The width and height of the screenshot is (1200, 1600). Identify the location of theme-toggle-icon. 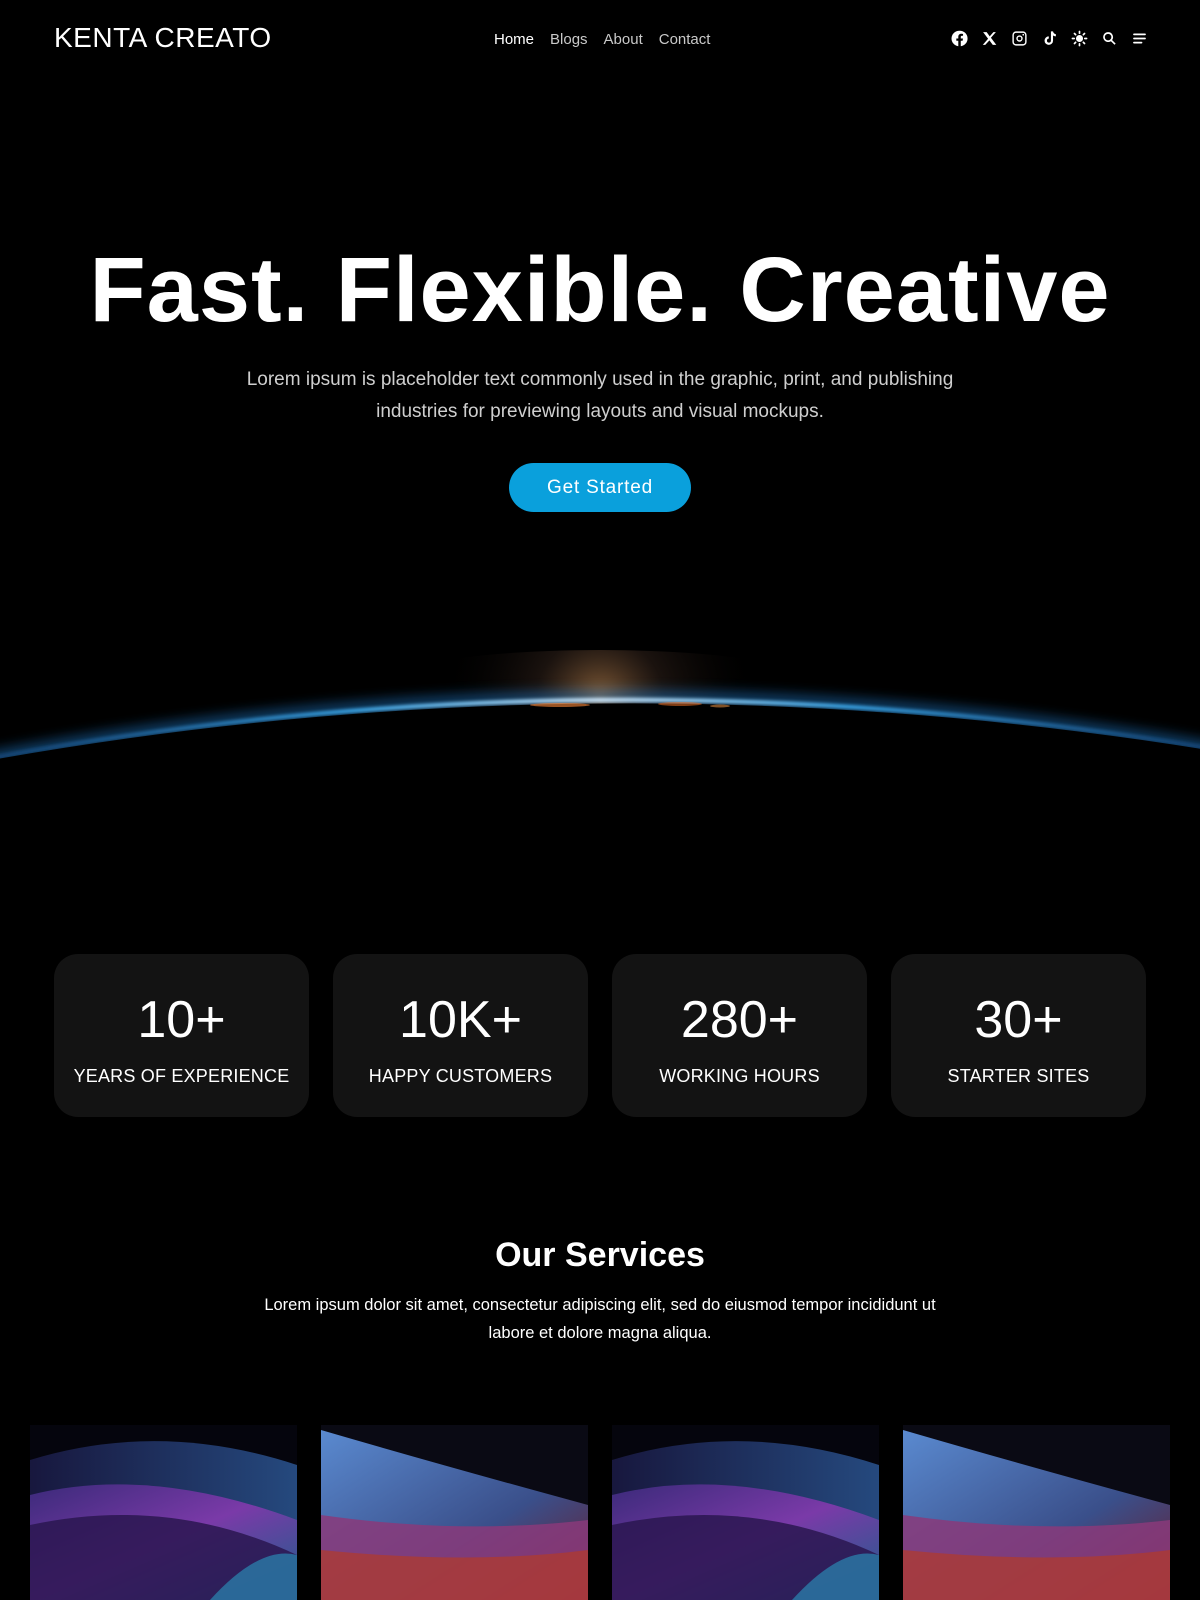
(1079, 38).